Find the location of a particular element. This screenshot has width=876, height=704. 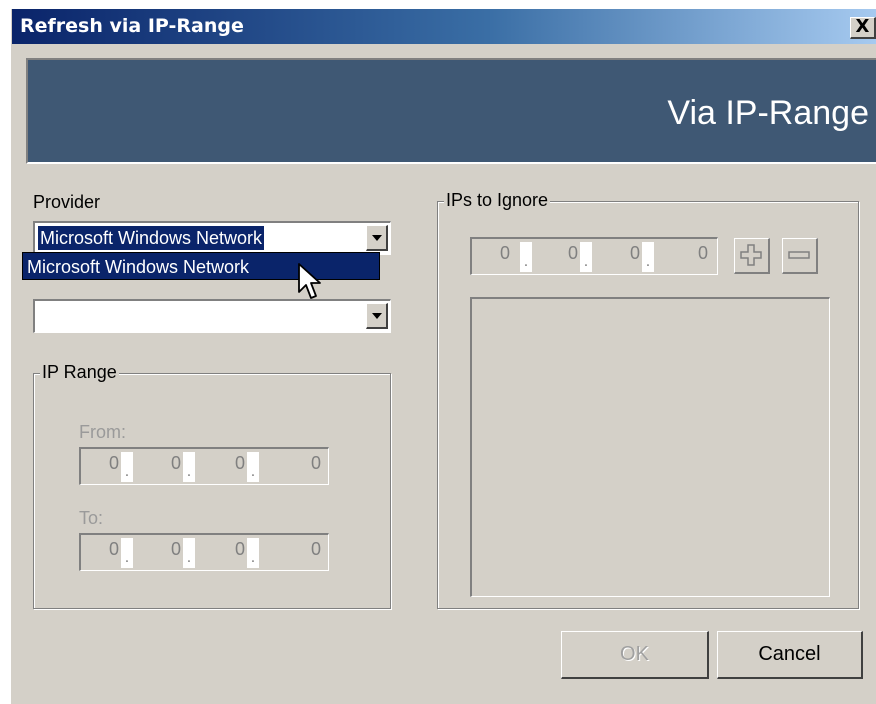

ignore-ip-input: 0 . 0 . 0 . 0 is located at coordinates (594, 256).